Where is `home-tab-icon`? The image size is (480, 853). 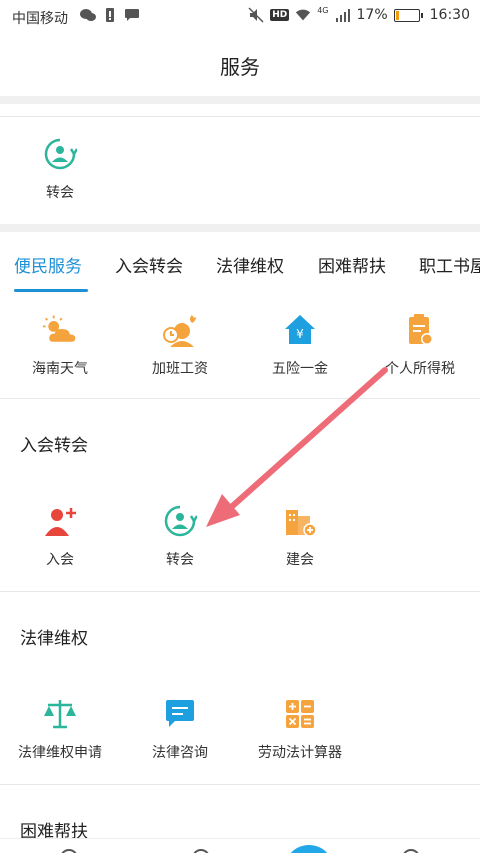 home-tab-icon is located at coordinates (69, 851).